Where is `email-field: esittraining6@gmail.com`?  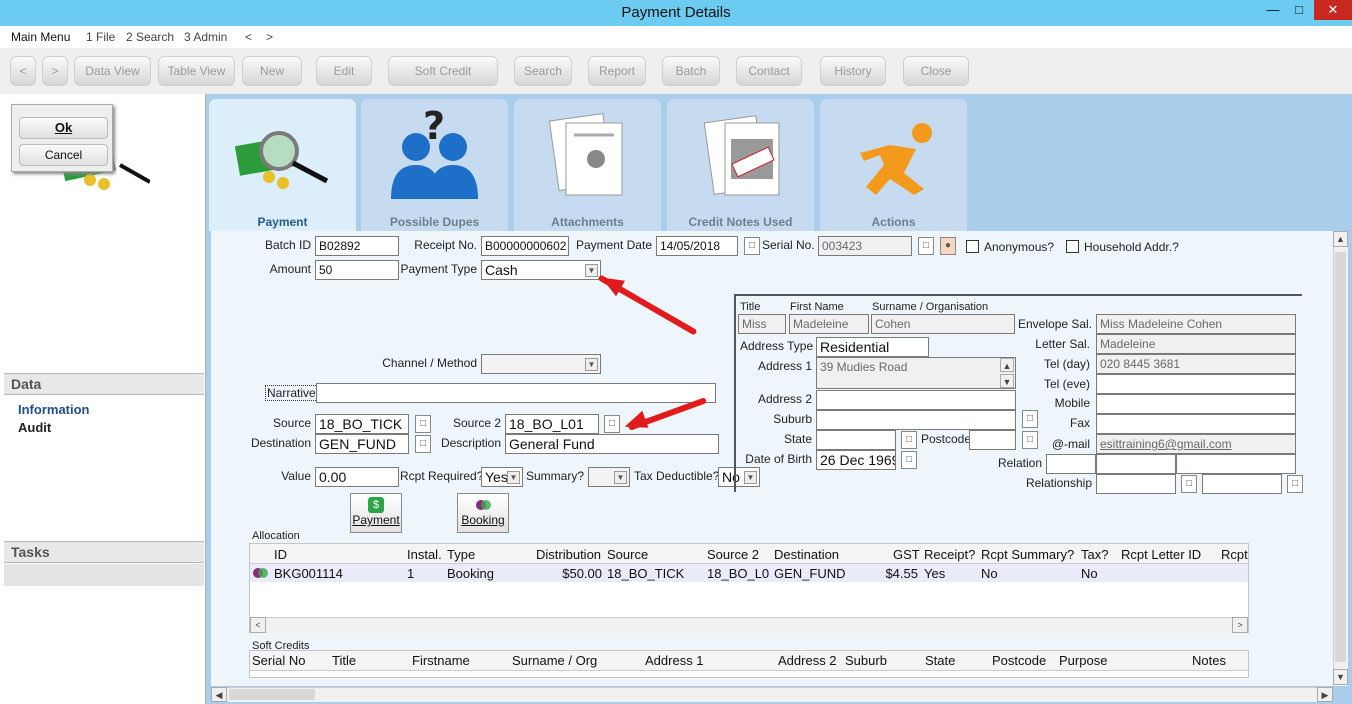 email-field: esittraining6@gmail.com is located at coordinates (1196, 444).